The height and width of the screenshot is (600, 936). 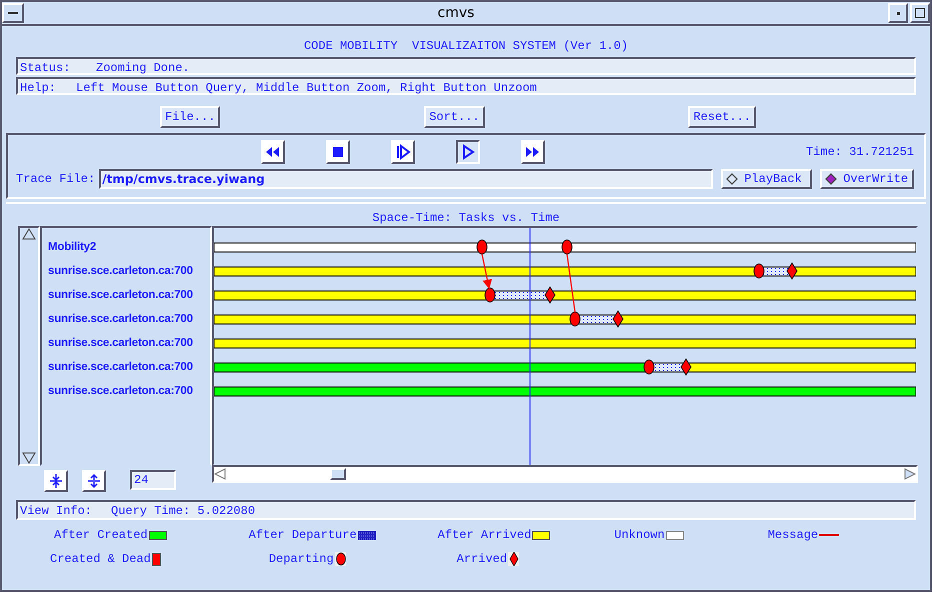 I want to click on view-info-bar: View Info: Query Time: 5.022080, so click(x=466, y=510).